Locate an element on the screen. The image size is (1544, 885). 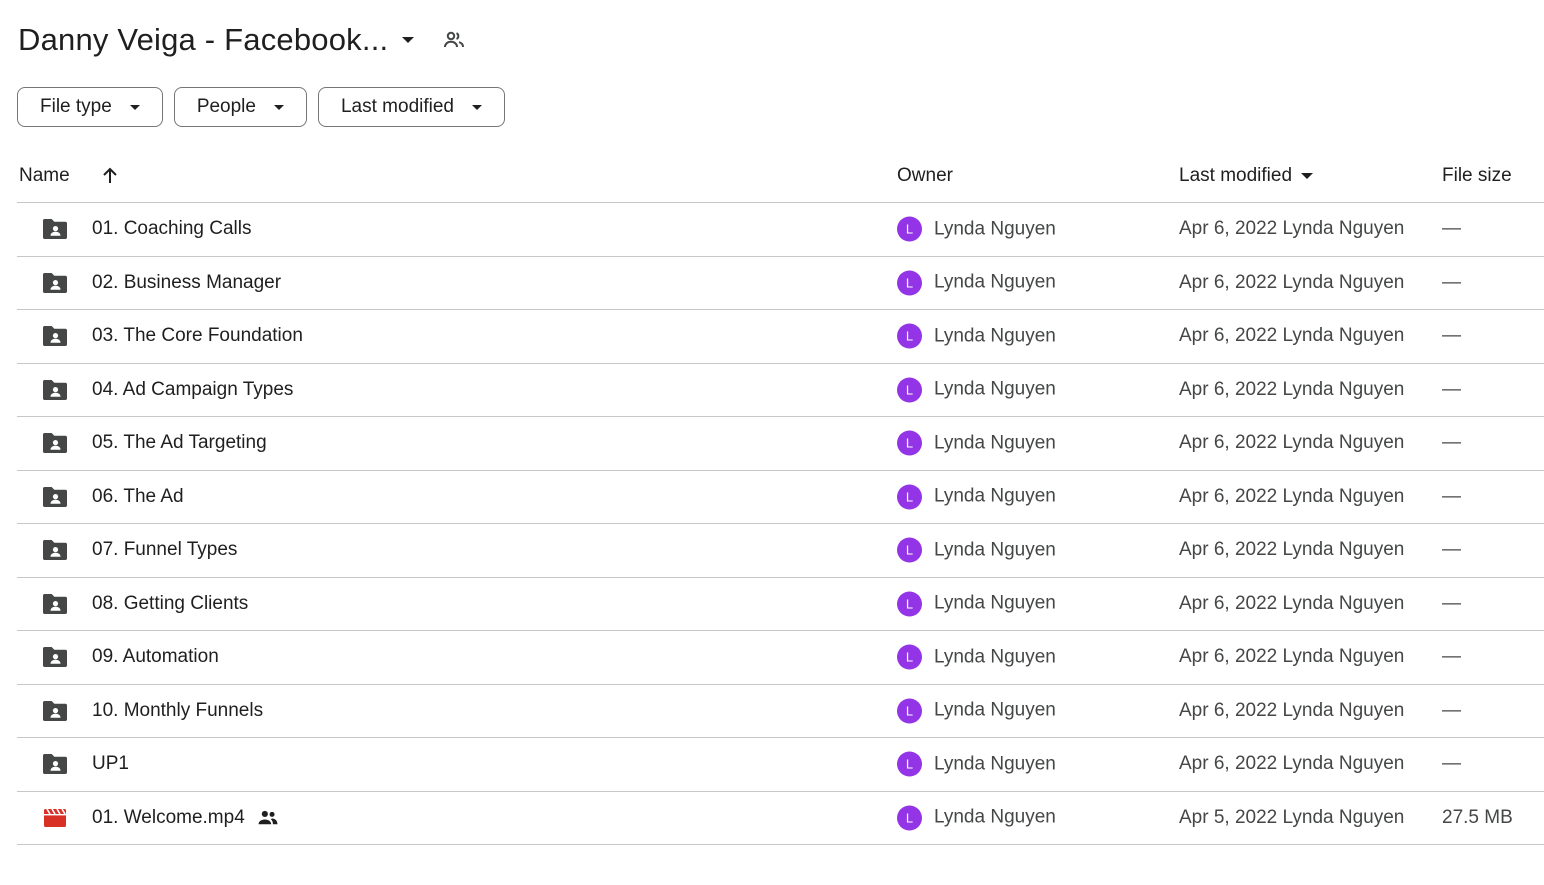
file-name: 01. Welcome.mp4 is located at coordinates (168, 817).